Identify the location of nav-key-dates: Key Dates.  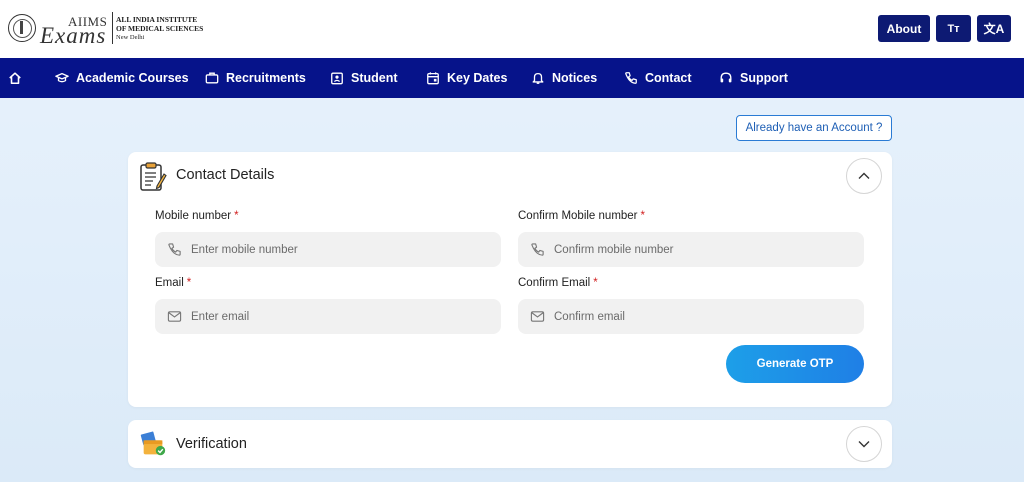
(466, 78).